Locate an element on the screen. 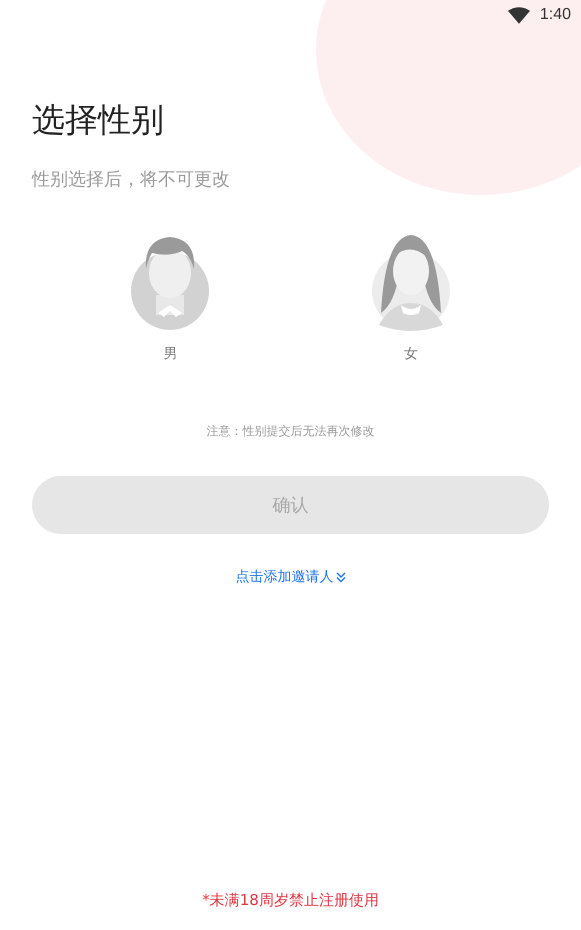 Image resolution: width=581 pixels, height=930 pixels. age-warning: *未满18周岁禁止注册使用 is located at coordinates (290, 900).